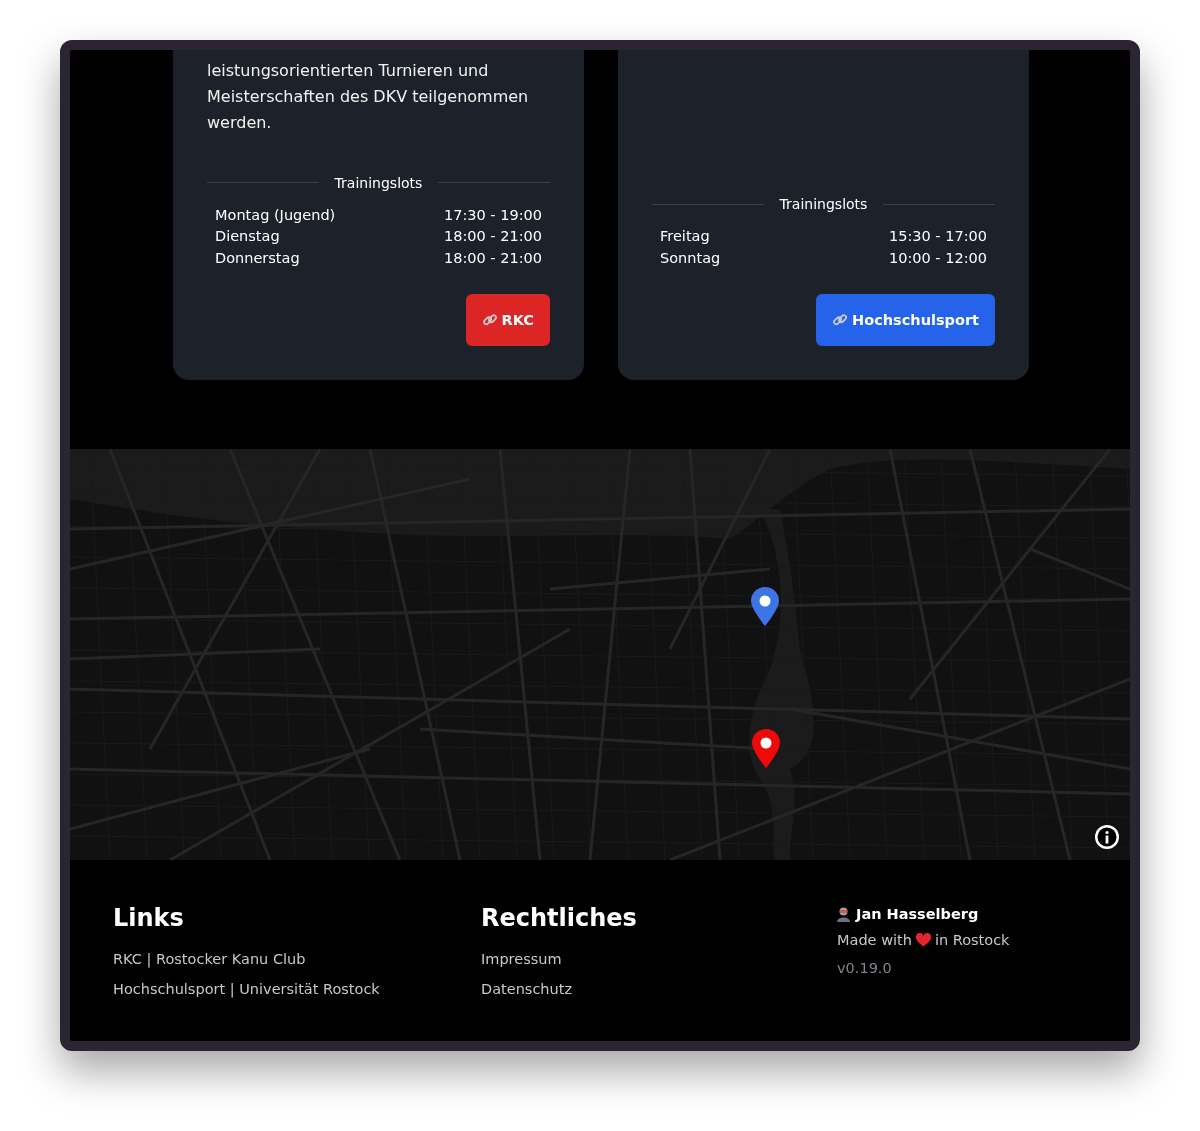 The image size is (1200, 1131). I want to click on link-button: Hochschulsport, so click(905, 320).